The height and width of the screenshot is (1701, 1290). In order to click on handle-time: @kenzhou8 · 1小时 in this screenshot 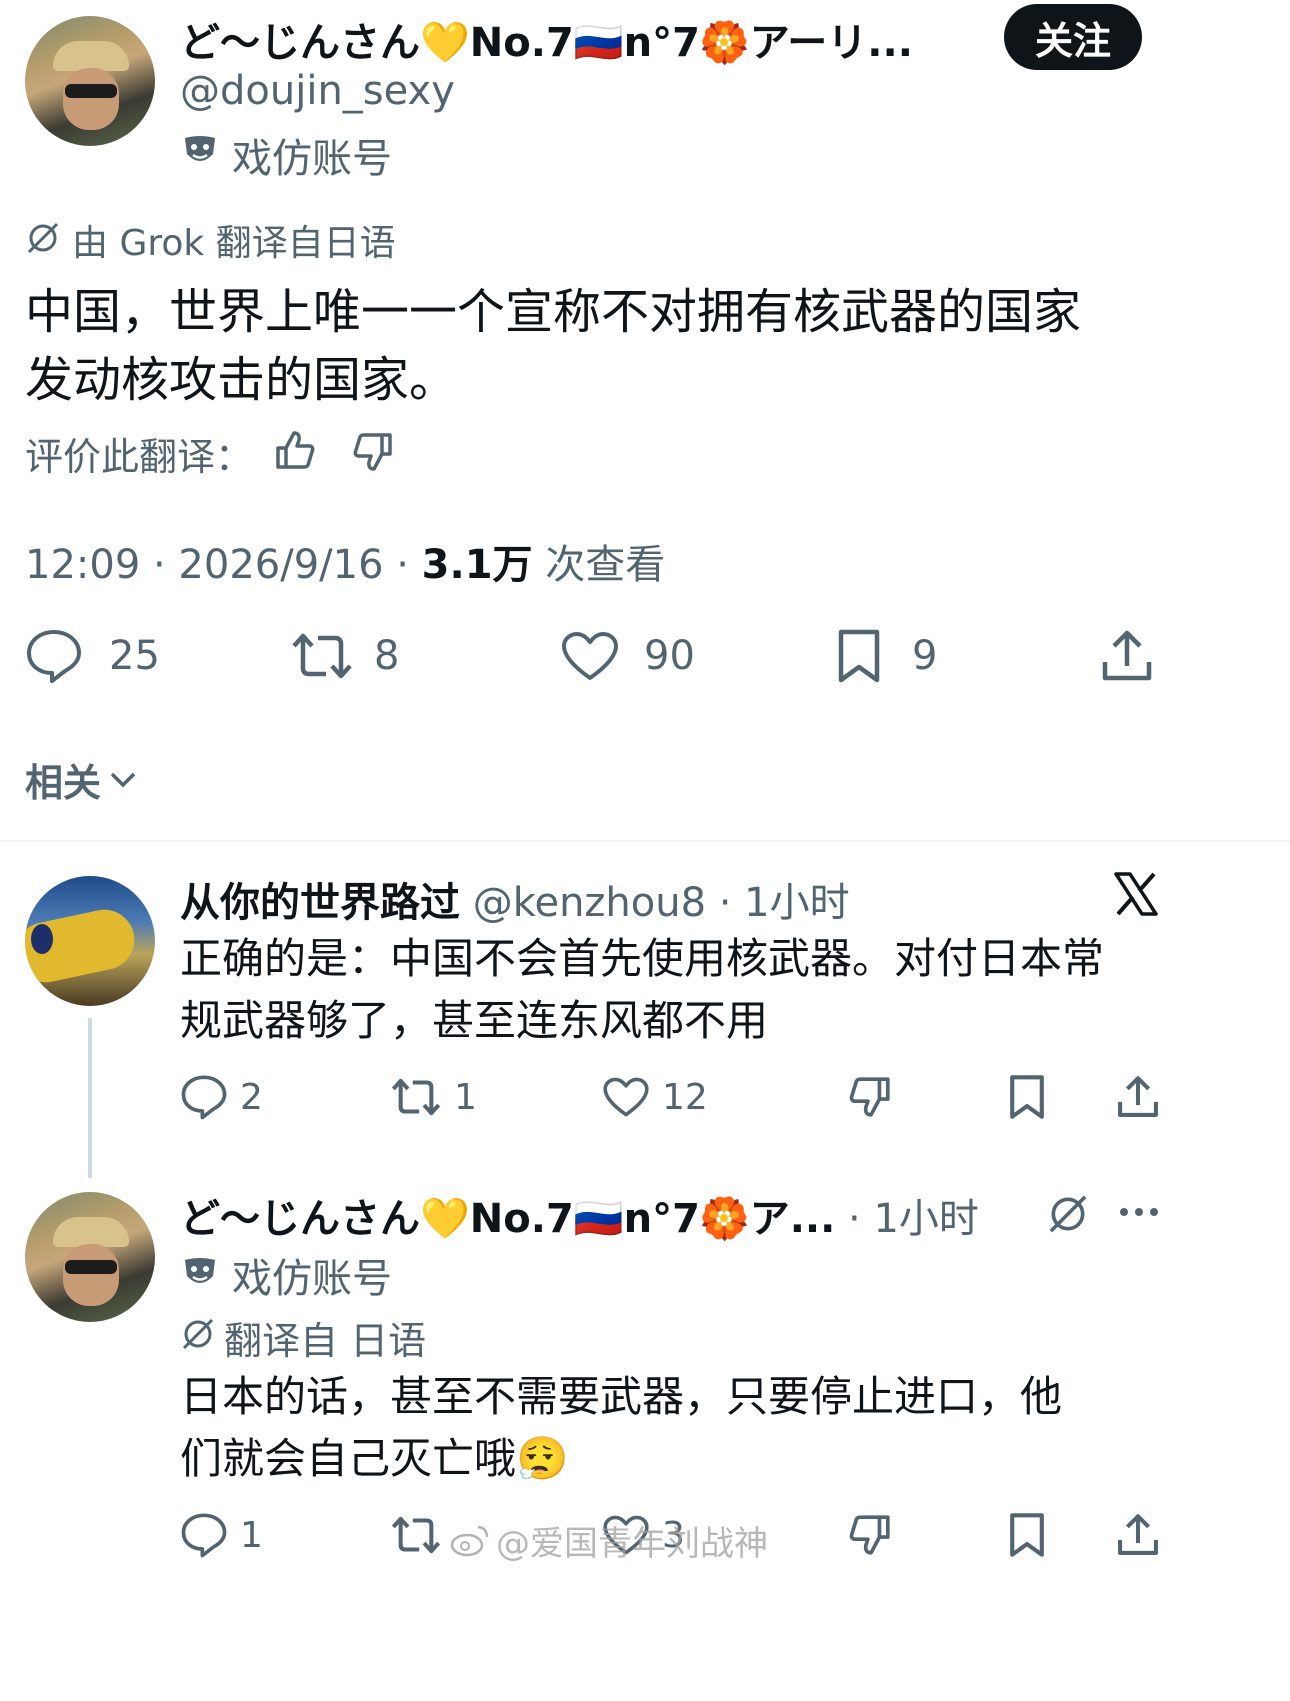, I will do `click(661, 903)`.